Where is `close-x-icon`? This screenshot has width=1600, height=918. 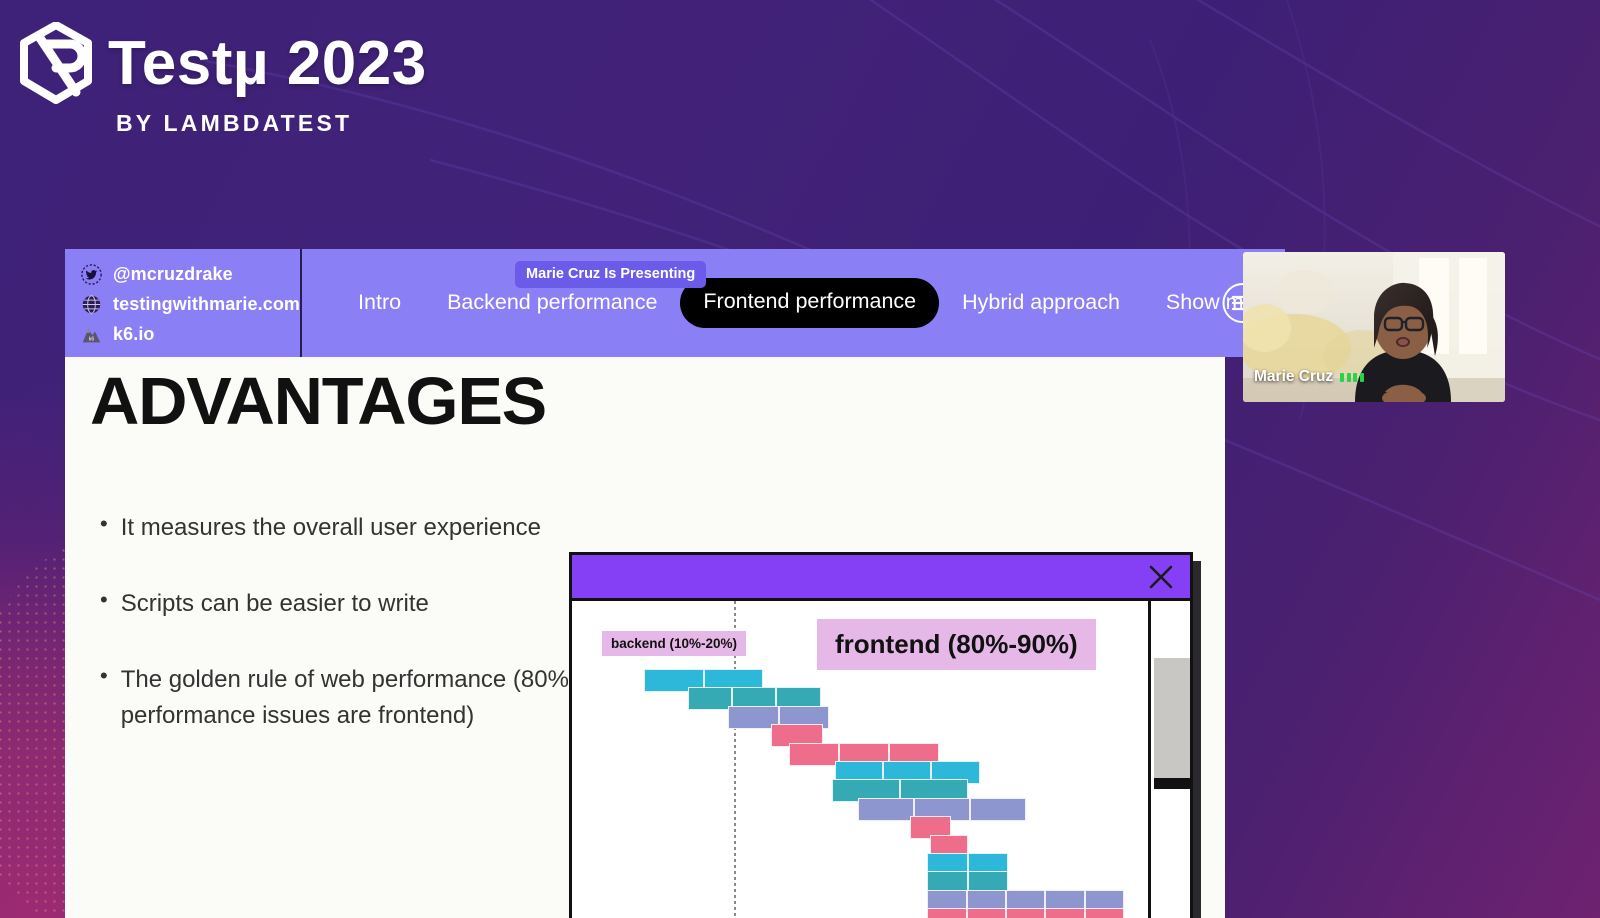
close-x-icon is located at coordinates (1161, 577).